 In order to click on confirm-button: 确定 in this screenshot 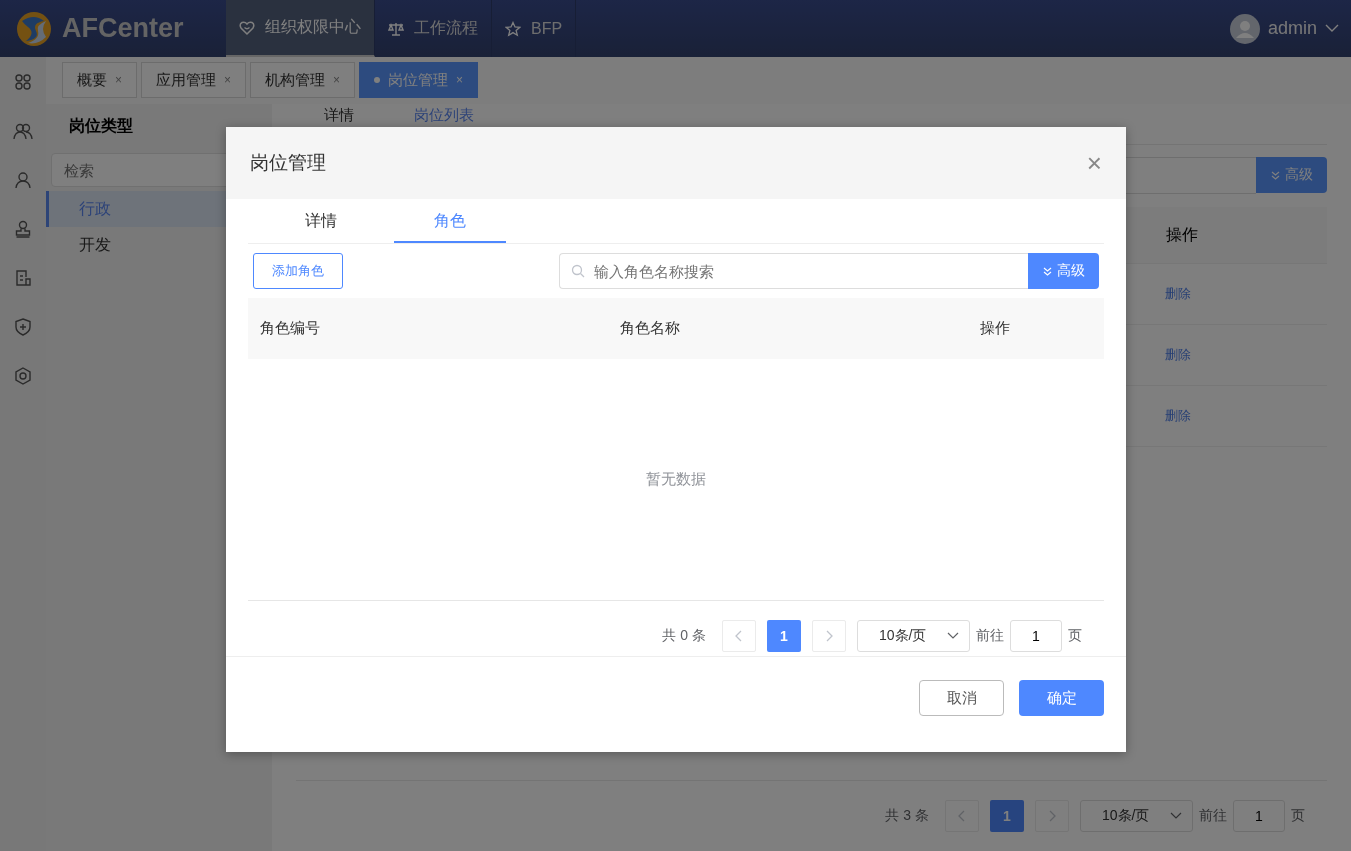, I will do `click(1061, 698)`.